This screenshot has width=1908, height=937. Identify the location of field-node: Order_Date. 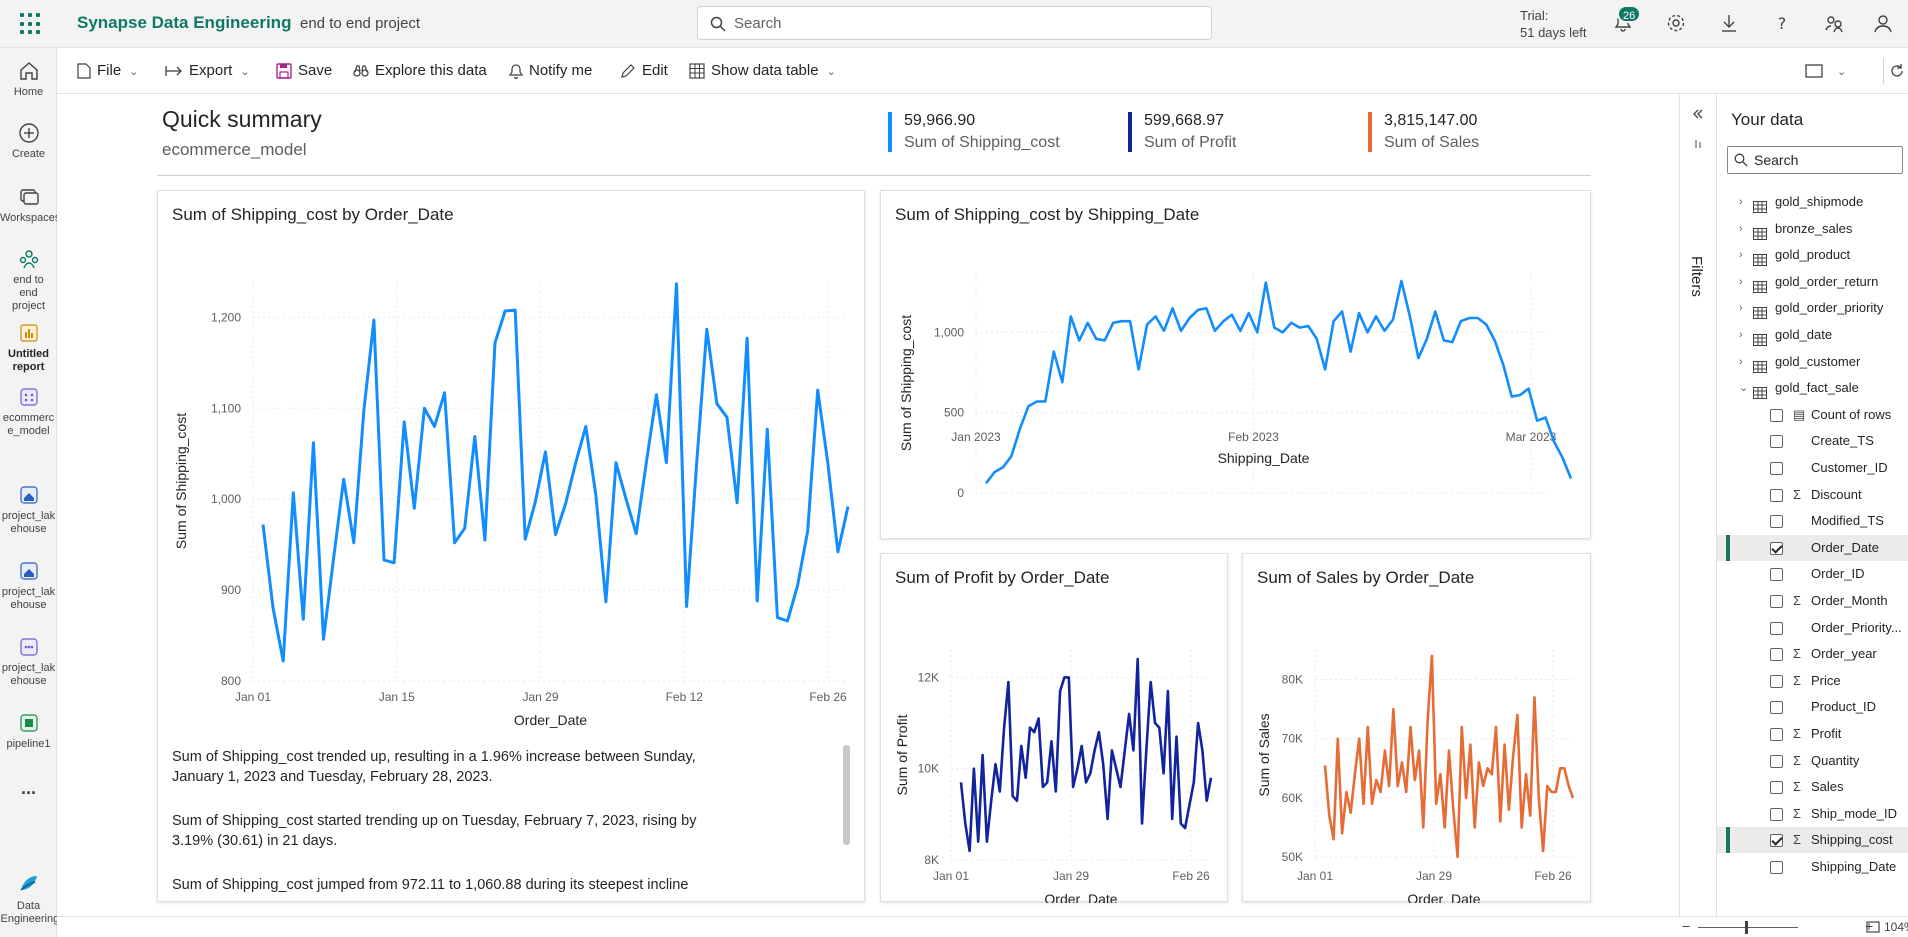
(1812, 547).